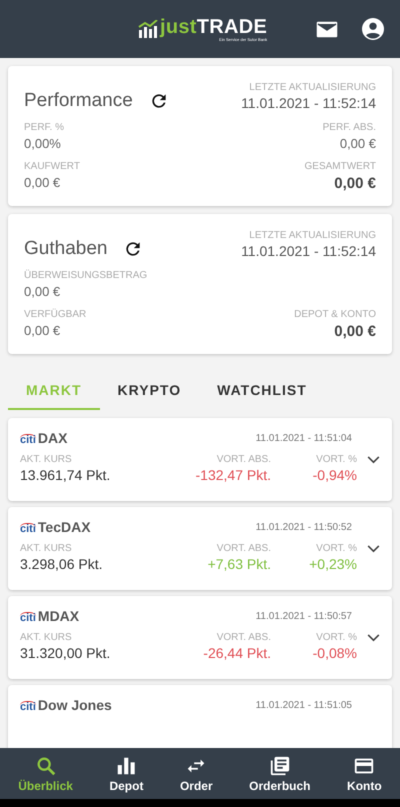  Describe the element at coordinates (334, 475) in the screenshot. I see `change-percent: -0,94%` at that location.